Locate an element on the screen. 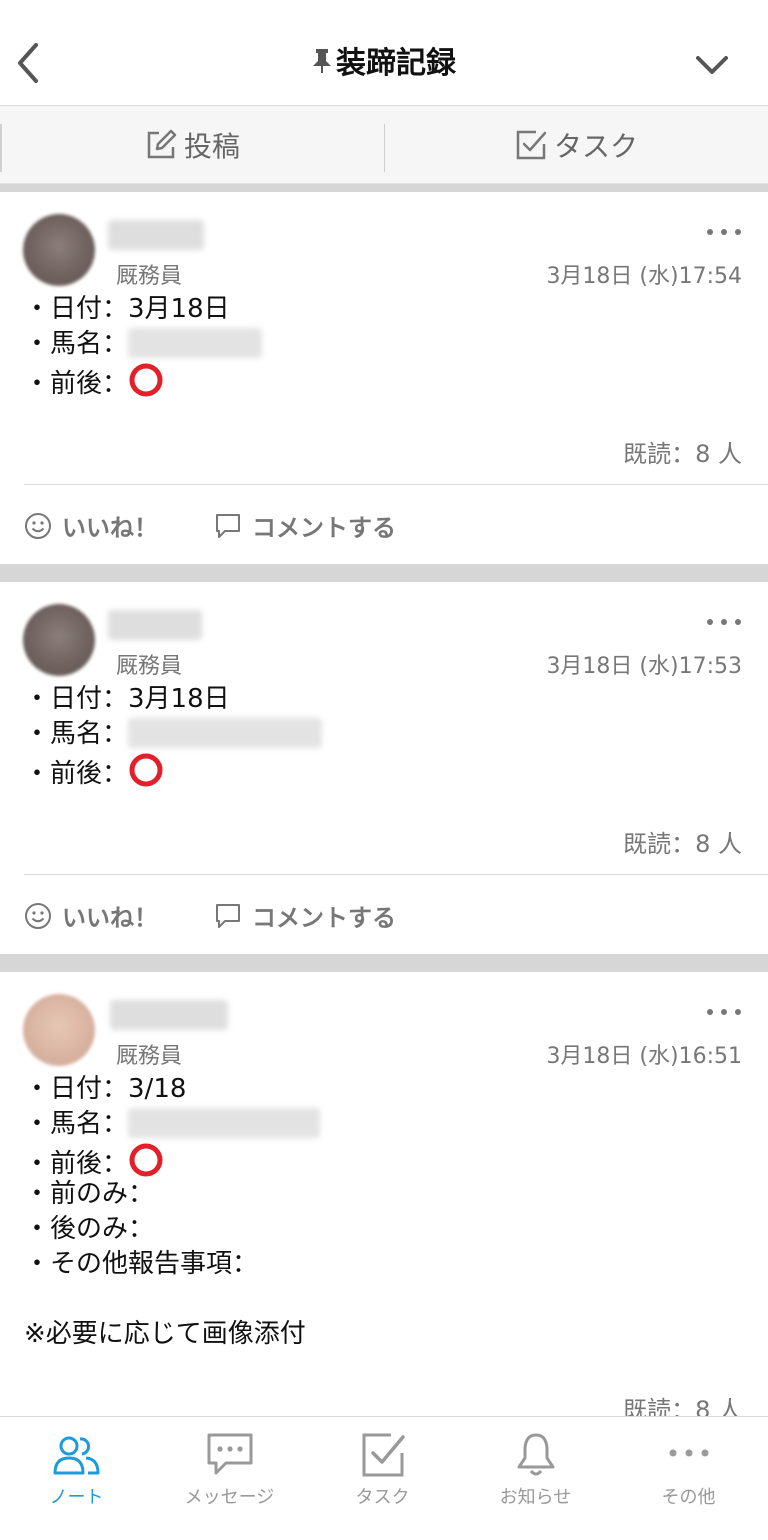 The height and width of the screenshot is (1540, 768). app-header: 装蹄記録 is located at coordinates (384, 53).